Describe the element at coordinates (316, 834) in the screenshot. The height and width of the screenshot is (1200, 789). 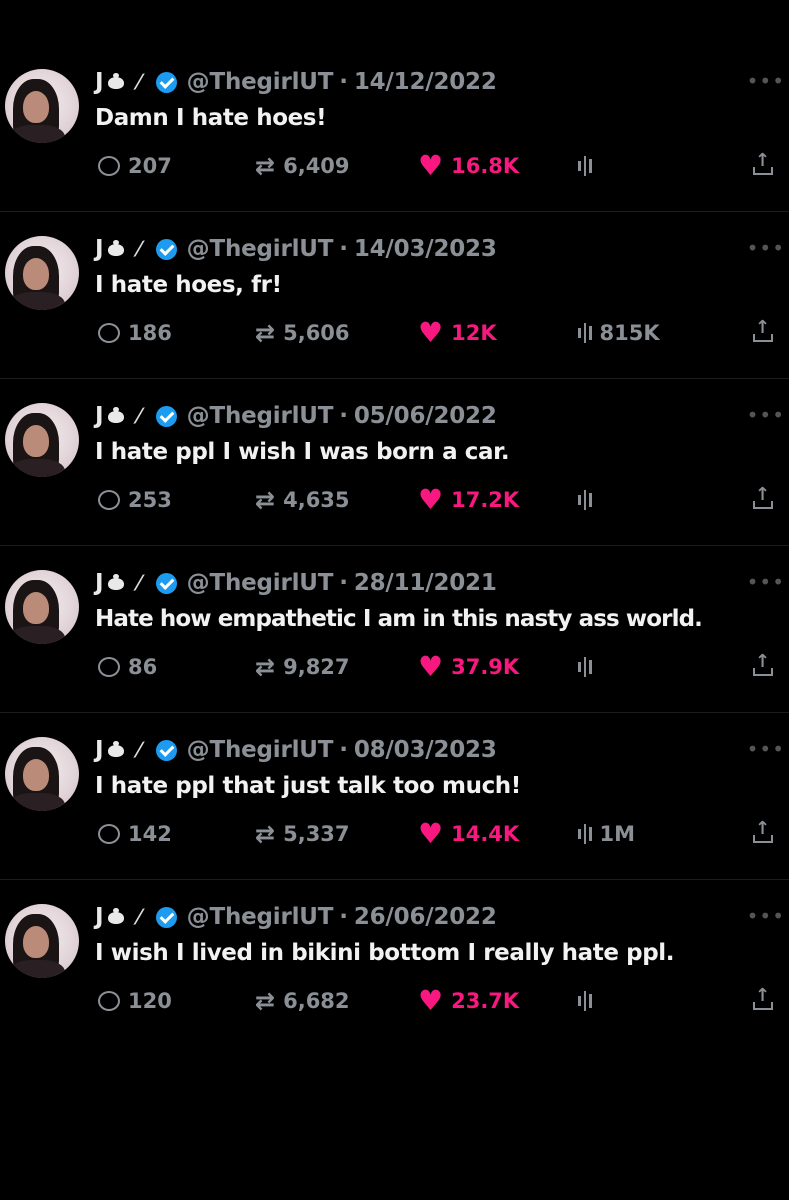
I see `retweet-count: 5,337` at that location.